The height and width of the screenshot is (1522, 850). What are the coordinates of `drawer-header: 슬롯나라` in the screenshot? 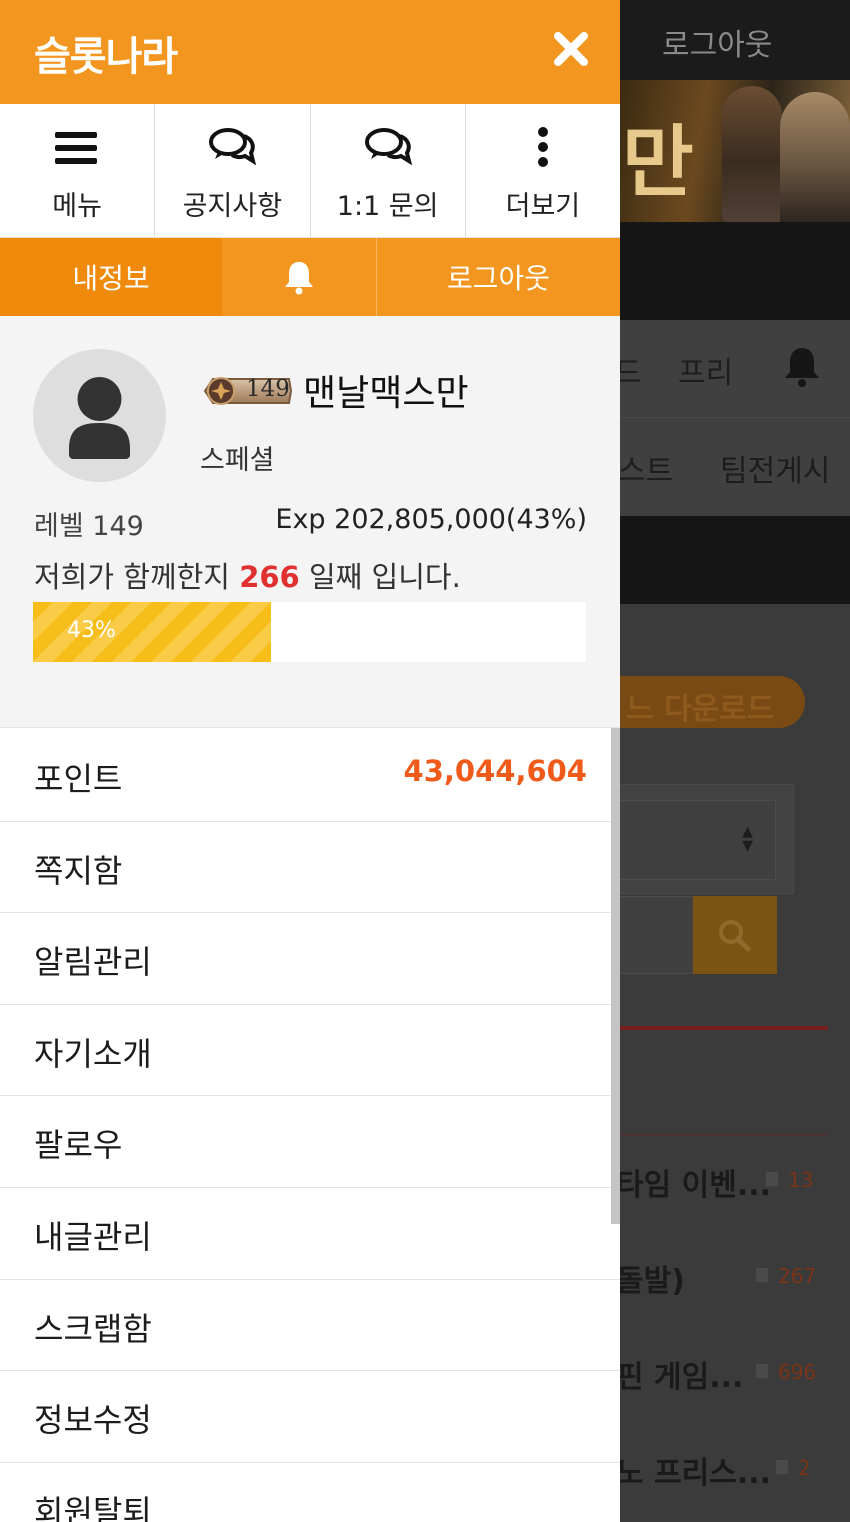 It's located at (310, 52).